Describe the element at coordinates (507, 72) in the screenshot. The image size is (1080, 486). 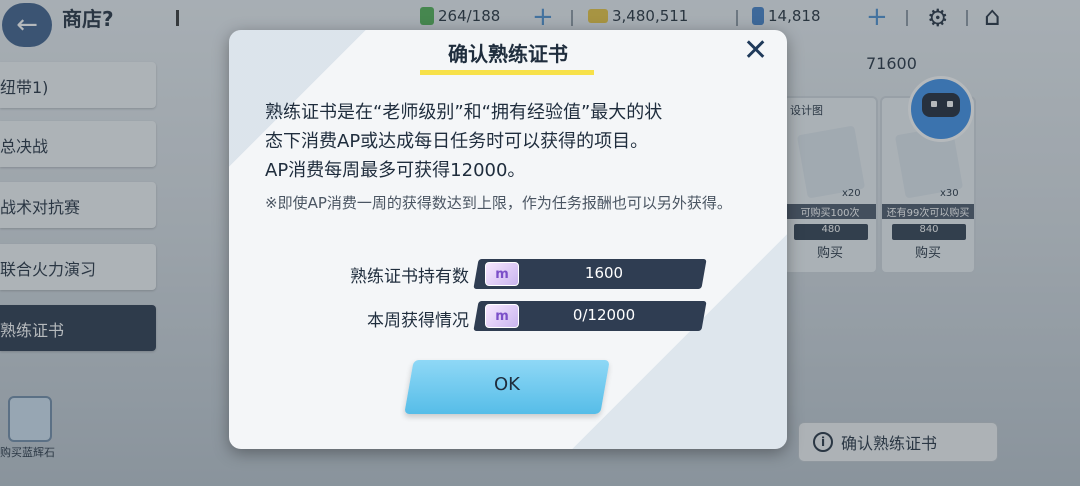
I see `title-underline` at that location.